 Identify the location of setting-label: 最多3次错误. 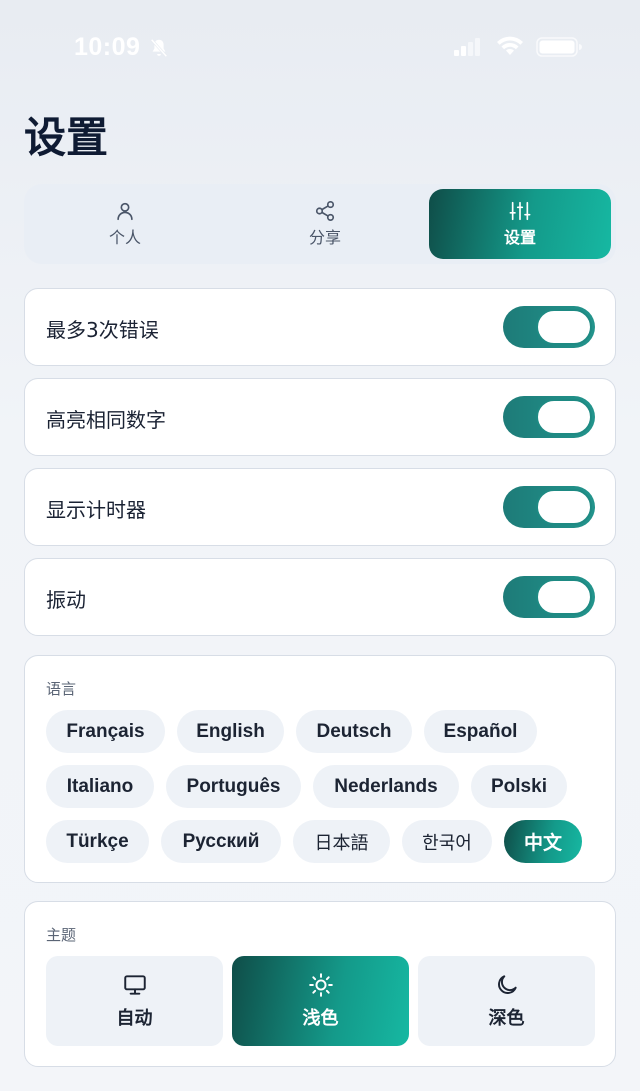
(102, 330).